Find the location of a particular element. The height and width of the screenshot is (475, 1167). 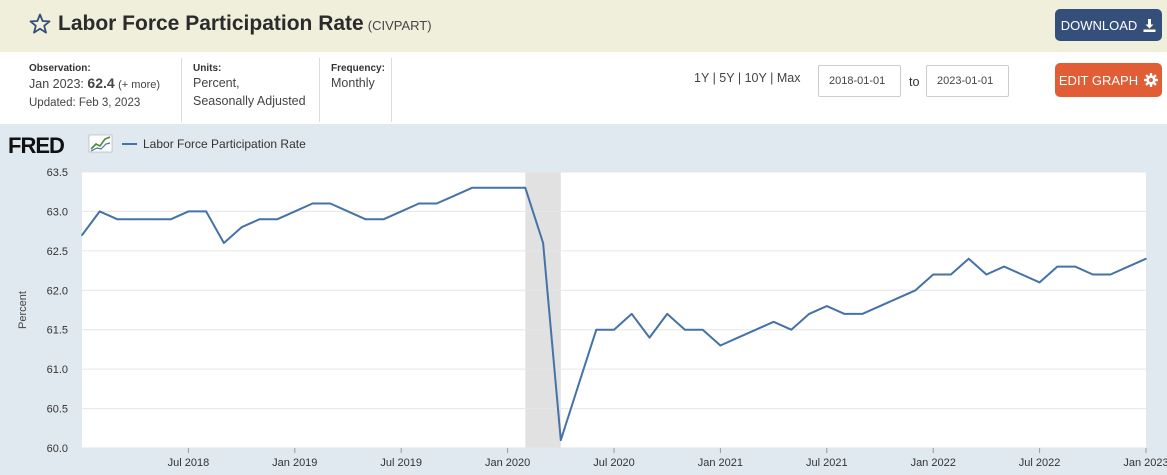

x-tick-label: Jul 2018 is located at coordinates (189, 463).